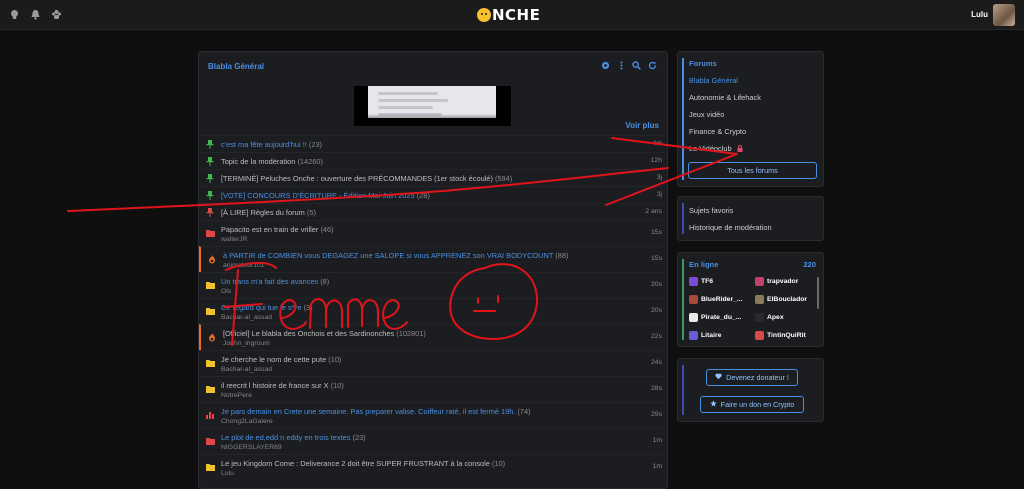 The height and width of the screenshot is (489, 1024). I want to click on crypto-donate-button: Faire un don en Crypto, so click(752, 404).